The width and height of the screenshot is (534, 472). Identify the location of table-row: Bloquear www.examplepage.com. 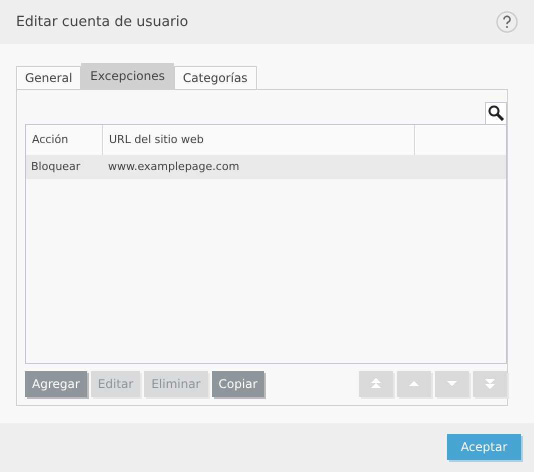
(266, 166).